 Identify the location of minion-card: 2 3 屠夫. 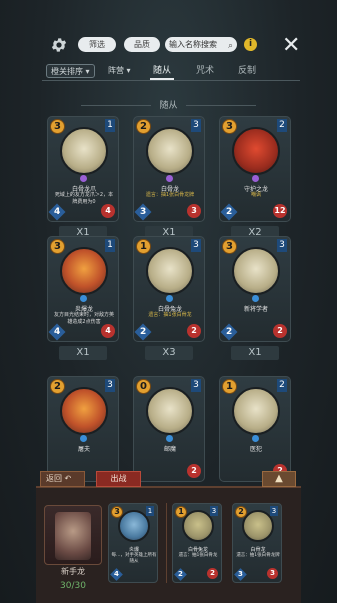
(83, 429).